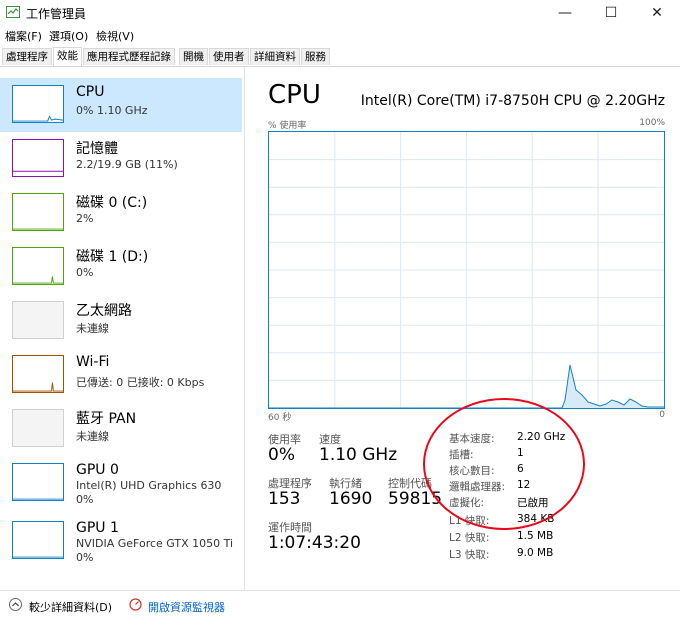 The width and height of the screenshot is (680, 621). I want to click on spec-label: 虛擬化:, so click(467, 503).